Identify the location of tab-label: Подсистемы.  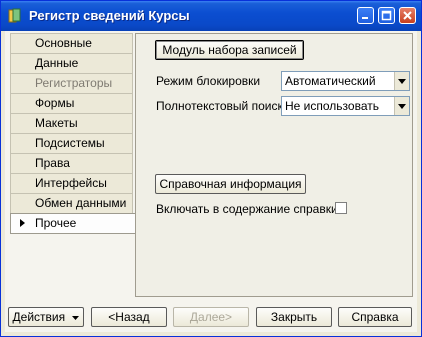
(70, 143).